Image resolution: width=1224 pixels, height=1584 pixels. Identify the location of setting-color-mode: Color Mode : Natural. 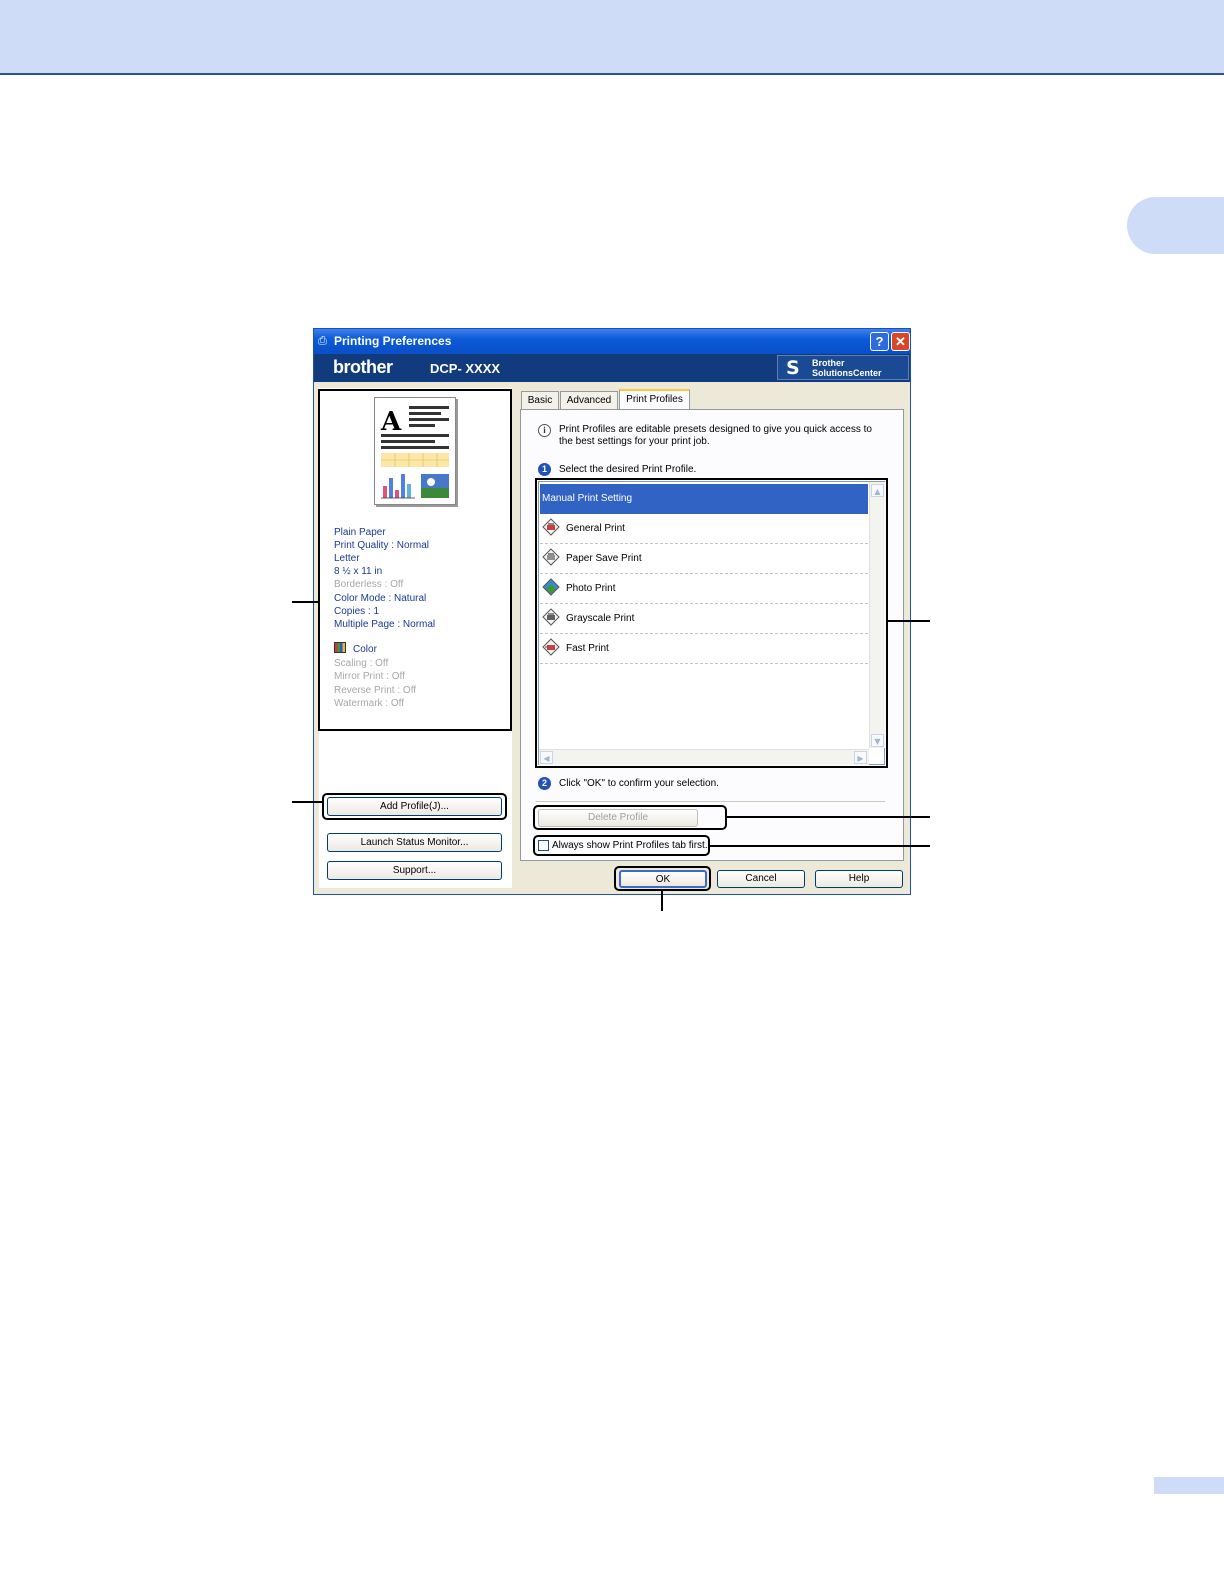
(380, 598).